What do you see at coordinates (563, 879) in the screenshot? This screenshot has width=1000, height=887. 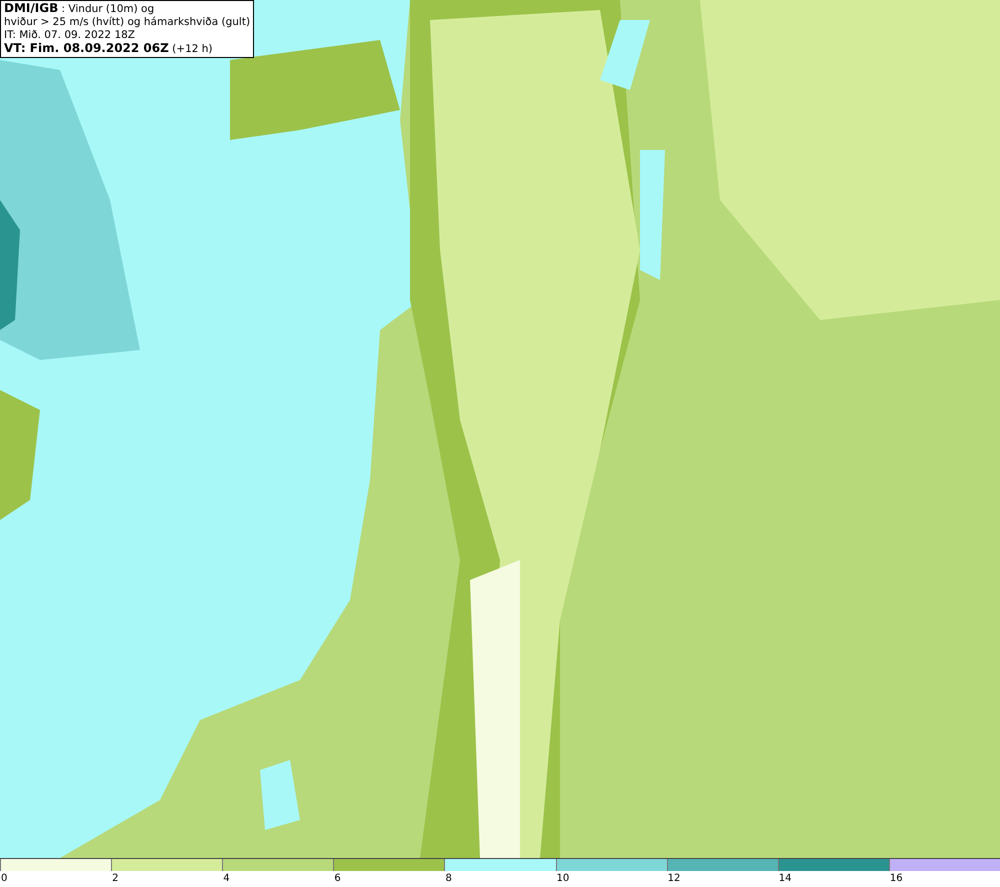 I see `legend-label: 10` at bounding box center [563, 879].